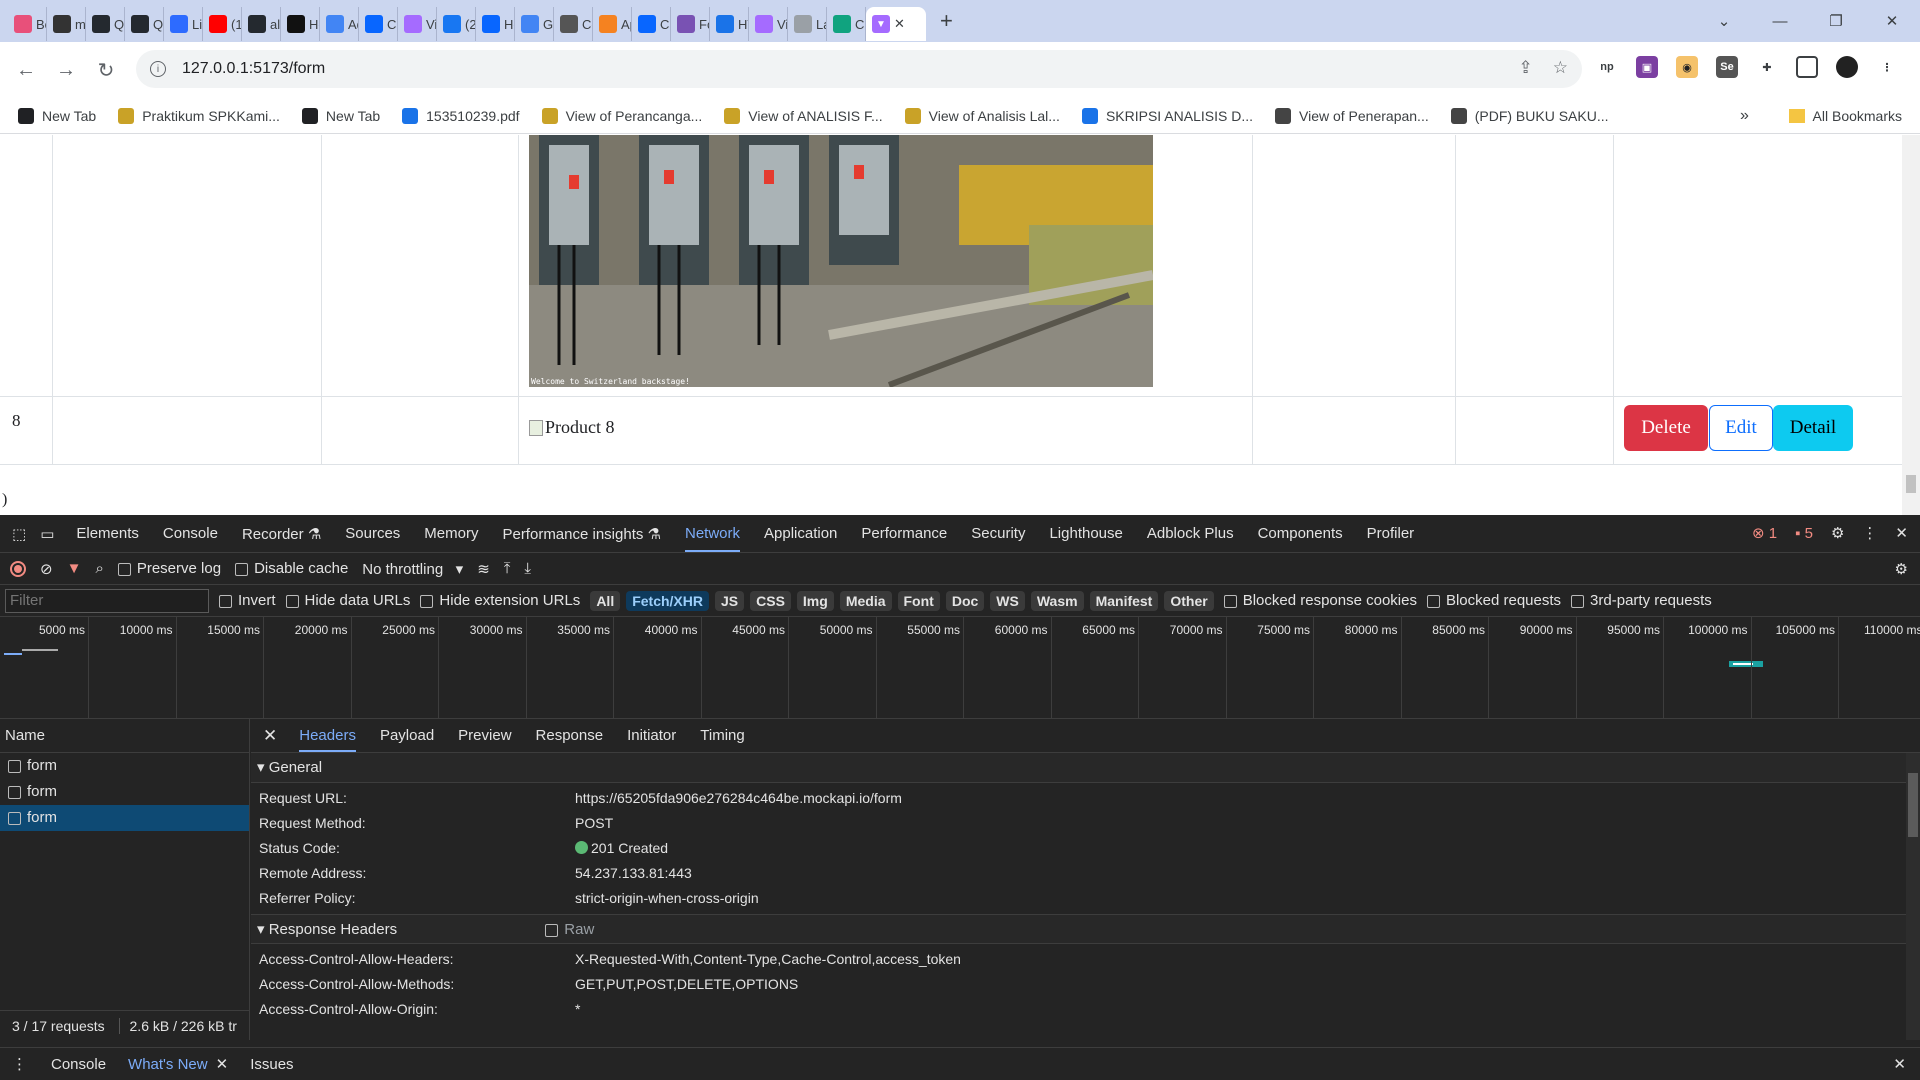 This screenshot has height=1080, width=1920. What do you see at coordinates (378, 24) in the screenshot?
I see `browser-tab: Ca` at bounding box center [378, 24].